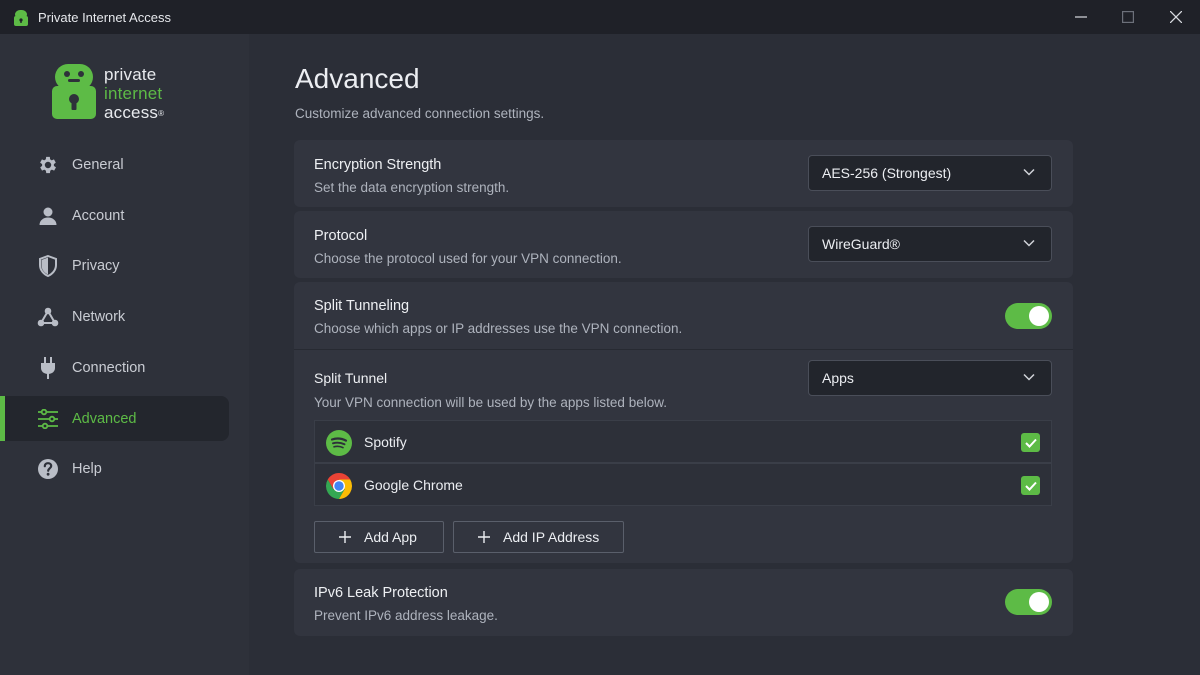  Describe the element at coordinates (87, 468) in the screenshot. I see `sidebar-item-label: Help` at that location.